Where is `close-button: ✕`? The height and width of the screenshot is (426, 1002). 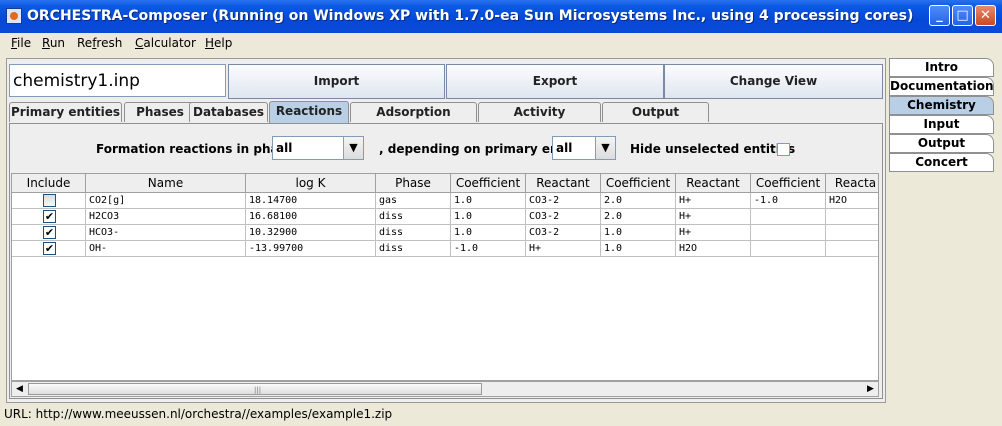 close-button: ✕ is located at coordinates (985, 15).